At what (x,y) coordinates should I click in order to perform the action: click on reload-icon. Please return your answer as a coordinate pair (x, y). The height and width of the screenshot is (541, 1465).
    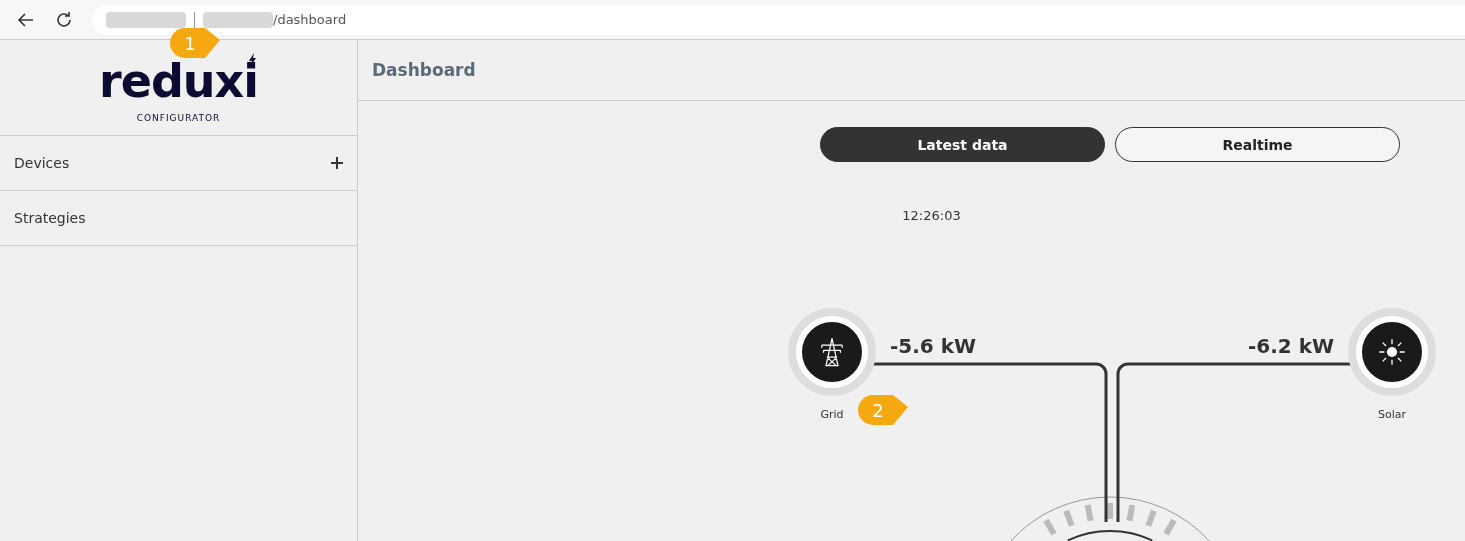
    Looking at the image, I should click on (64, 19).